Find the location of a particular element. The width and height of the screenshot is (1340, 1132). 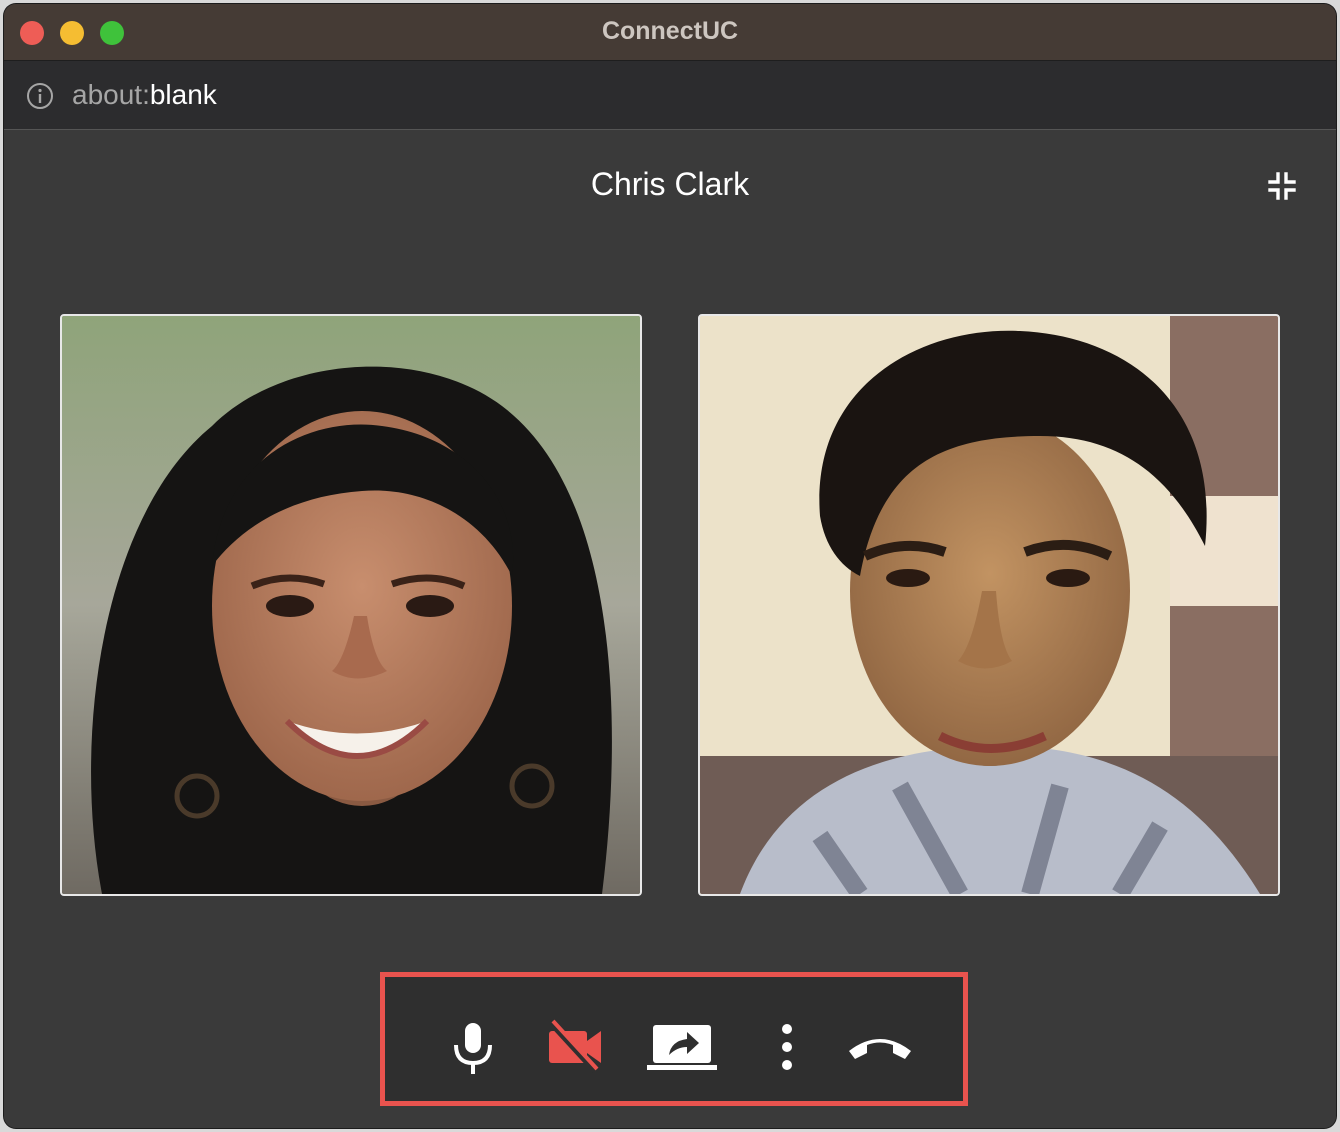

url-bar: about:blank is located at coordinates (670, 95).